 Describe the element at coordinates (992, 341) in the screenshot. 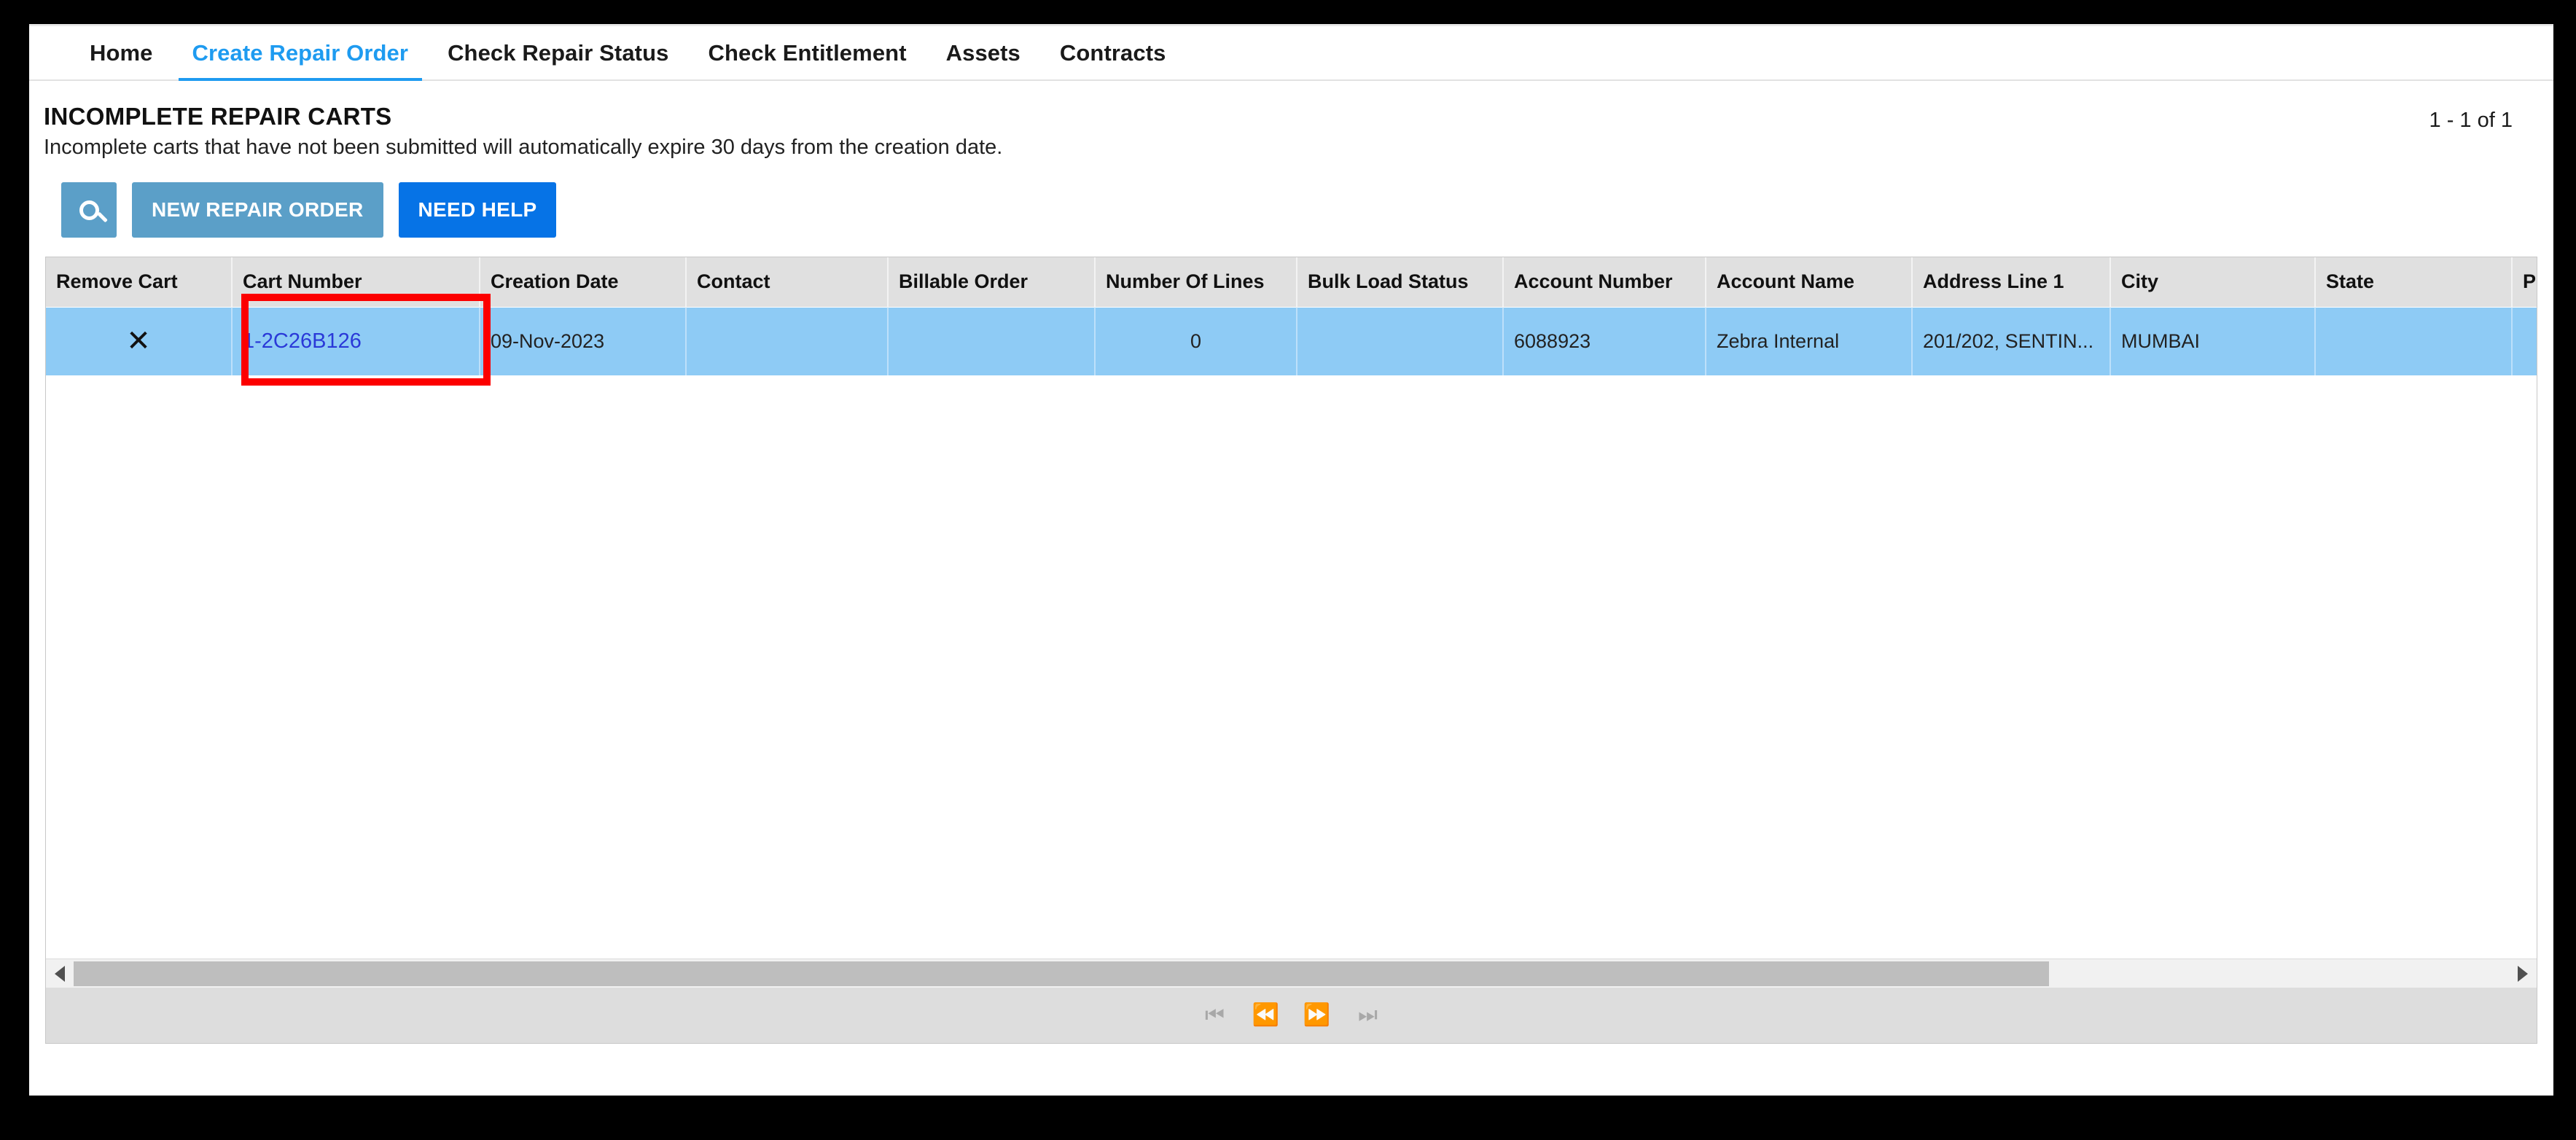

I see `cell-billable-order` at that location.